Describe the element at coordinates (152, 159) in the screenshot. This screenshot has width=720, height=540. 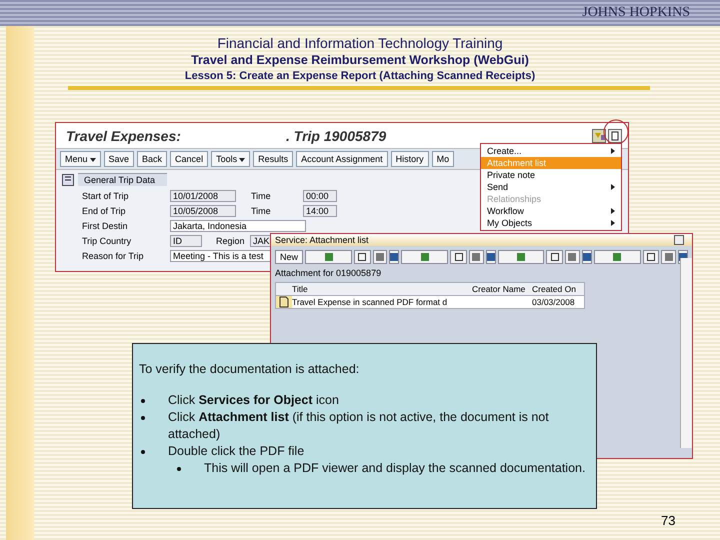
I see `toolbar-button: Back` at that location.